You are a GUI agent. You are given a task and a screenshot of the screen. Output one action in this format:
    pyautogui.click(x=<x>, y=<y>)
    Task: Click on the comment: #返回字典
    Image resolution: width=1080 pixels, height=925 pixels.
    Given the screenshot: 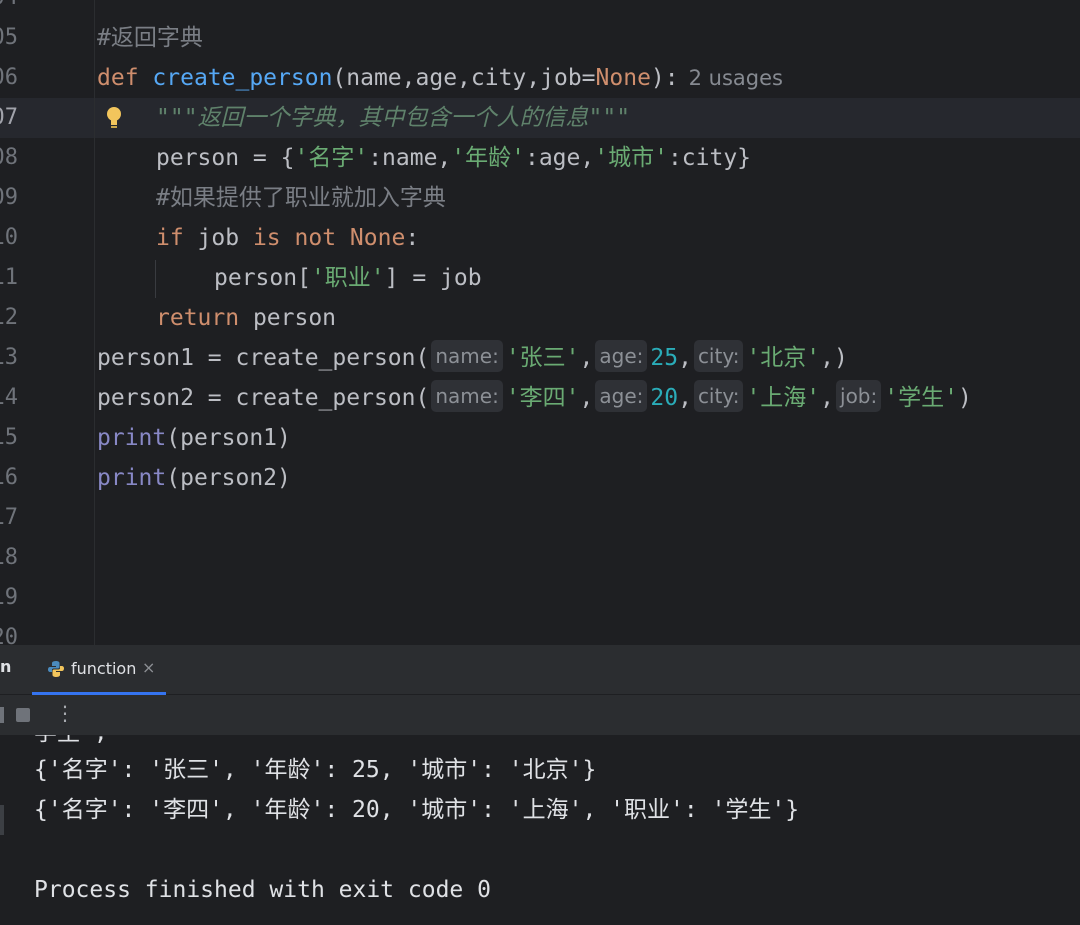 What is the action you would take?
    pyautogui.click(x=150, y=38)
    